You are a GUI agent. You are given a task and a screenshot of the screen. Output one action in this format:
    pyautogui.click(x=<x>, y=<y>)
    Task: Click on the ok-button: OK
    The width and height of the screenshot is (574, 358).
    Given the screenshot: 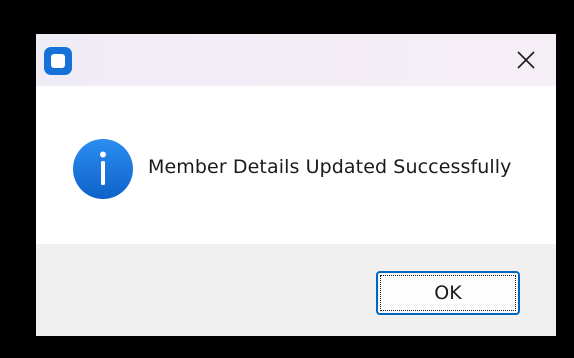 What is the action you would take?
    pyautogui.click(x=448, y=293)
    